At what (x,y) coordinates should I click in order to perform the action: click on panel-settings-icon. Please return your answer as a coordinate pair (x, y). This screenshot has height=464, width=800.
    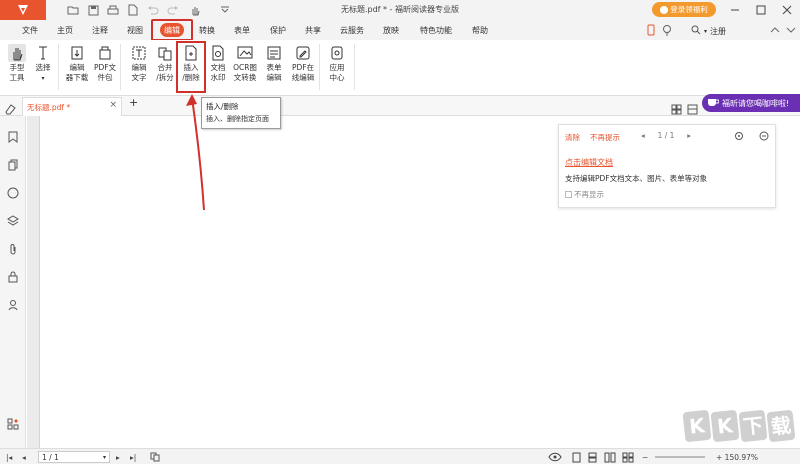
    Looking at the image, I should click on (739, 136).